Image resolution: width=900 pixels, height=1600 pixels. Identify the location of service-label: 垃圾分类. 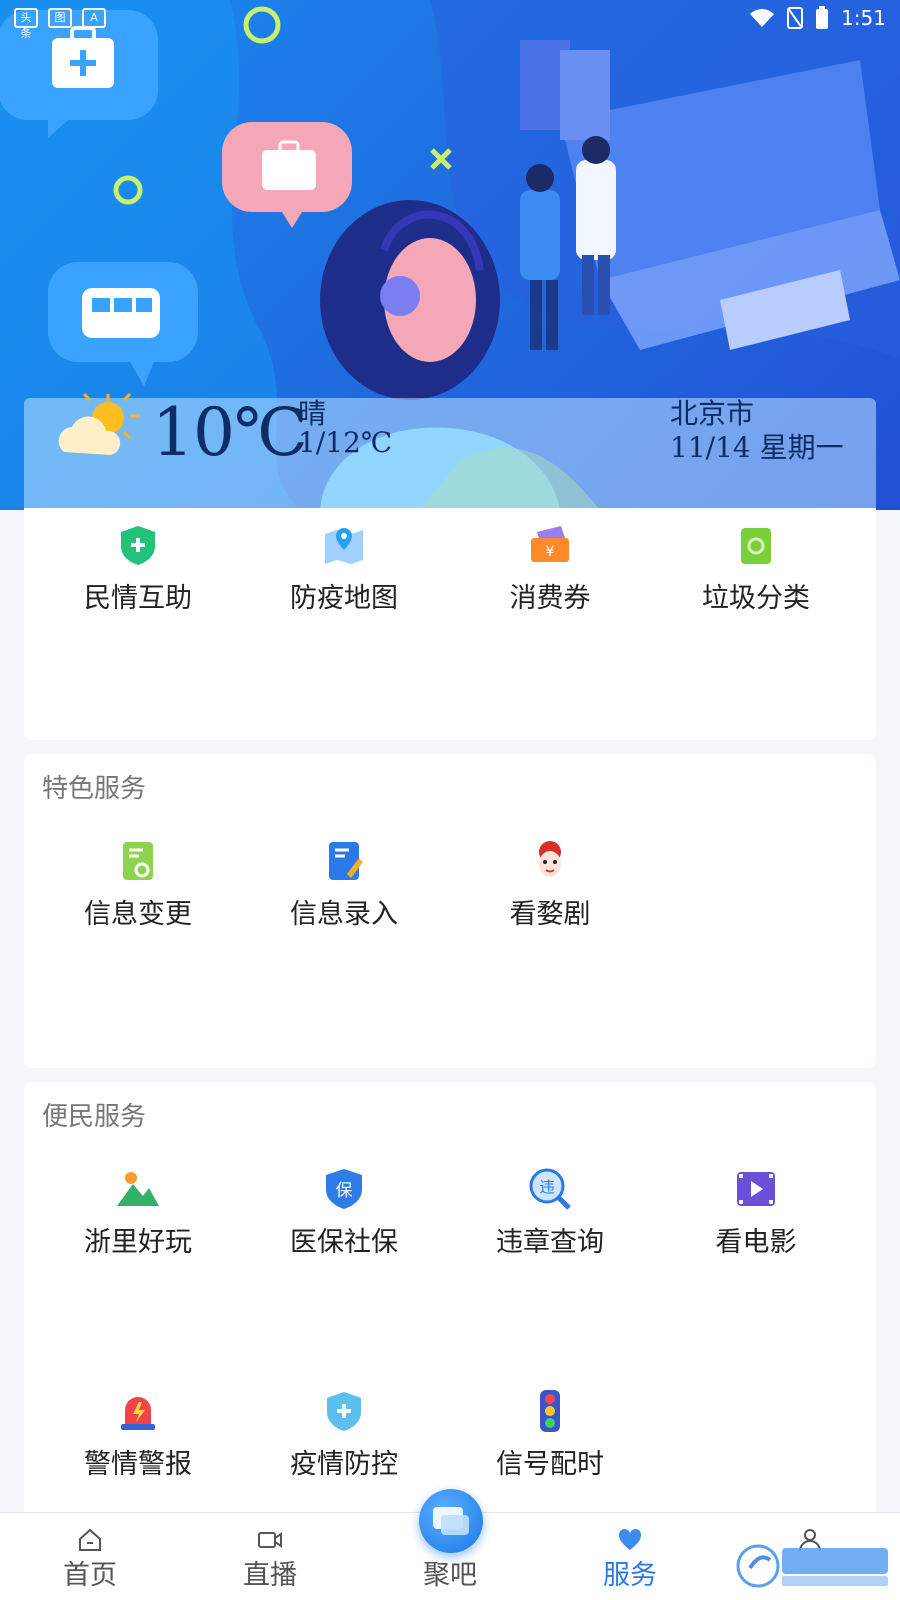
(756, 598).